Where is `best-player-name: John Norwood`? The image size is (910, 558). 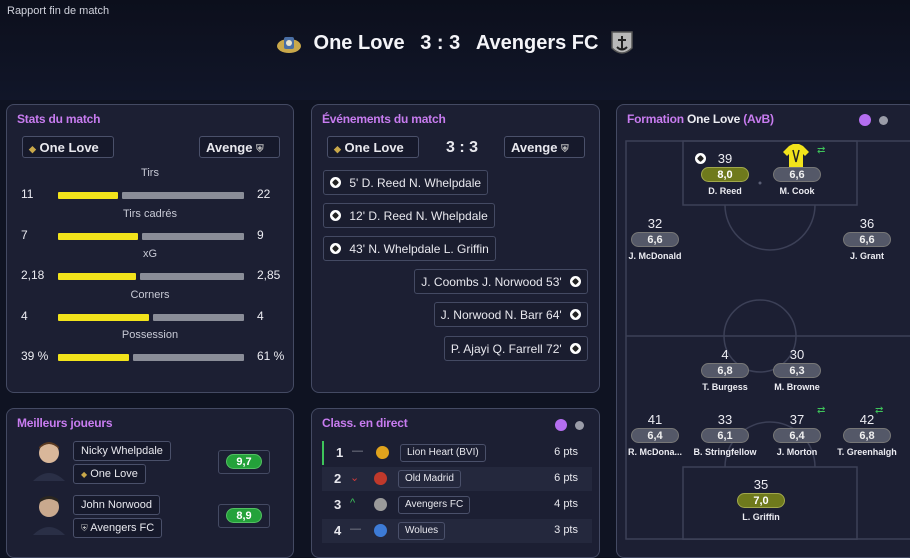
best-player-name: John Norwood is located at coordinates (116, 505).